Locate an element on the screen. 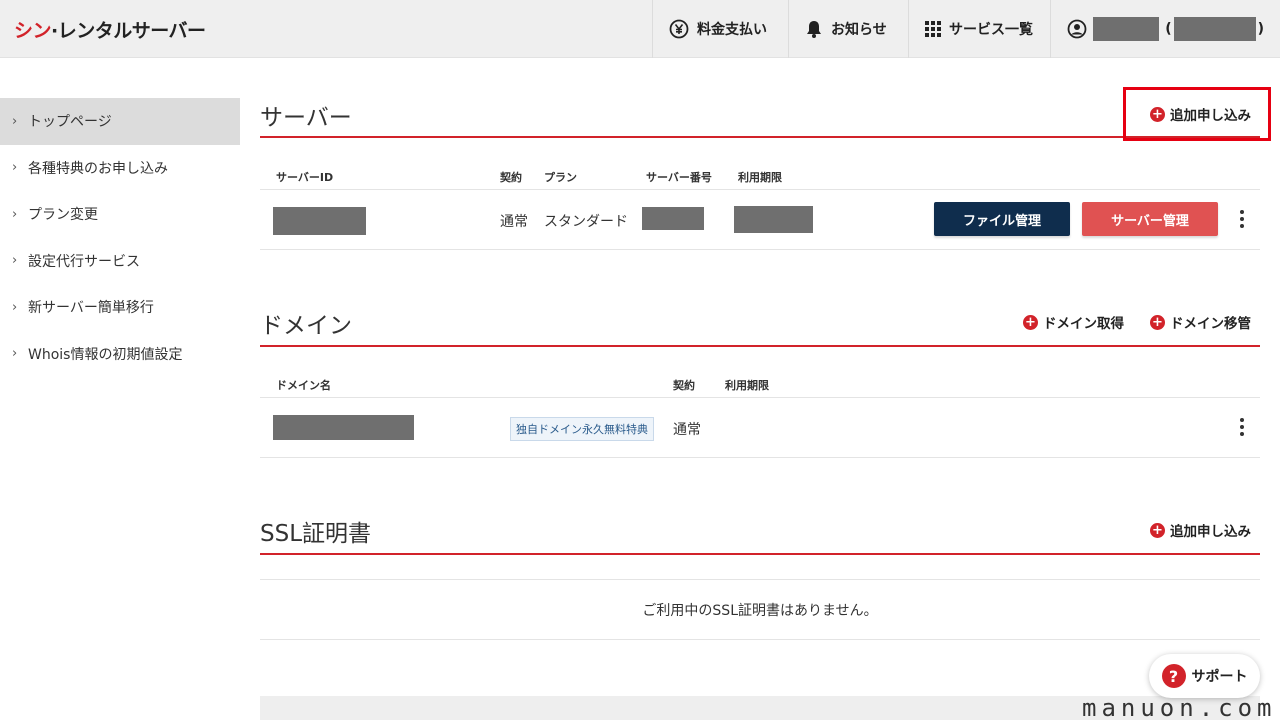 The image size is (1280, 722). domain-transfer-link: + ドメイン移管 is located at coordinates (1200, 322).